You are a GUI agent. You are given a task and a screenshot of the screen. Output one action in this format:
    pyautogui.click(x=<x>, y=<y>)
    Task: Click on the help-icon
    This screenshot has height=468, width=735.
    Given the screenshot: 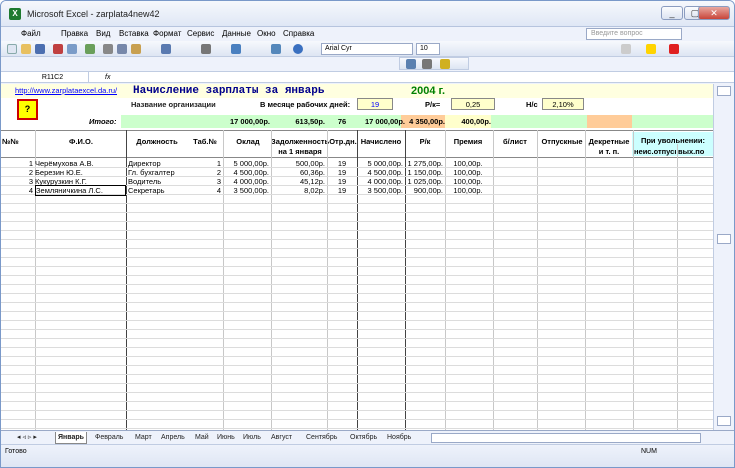 What is the action you would take?
    pyautogui.click(x=298, y=49)
    